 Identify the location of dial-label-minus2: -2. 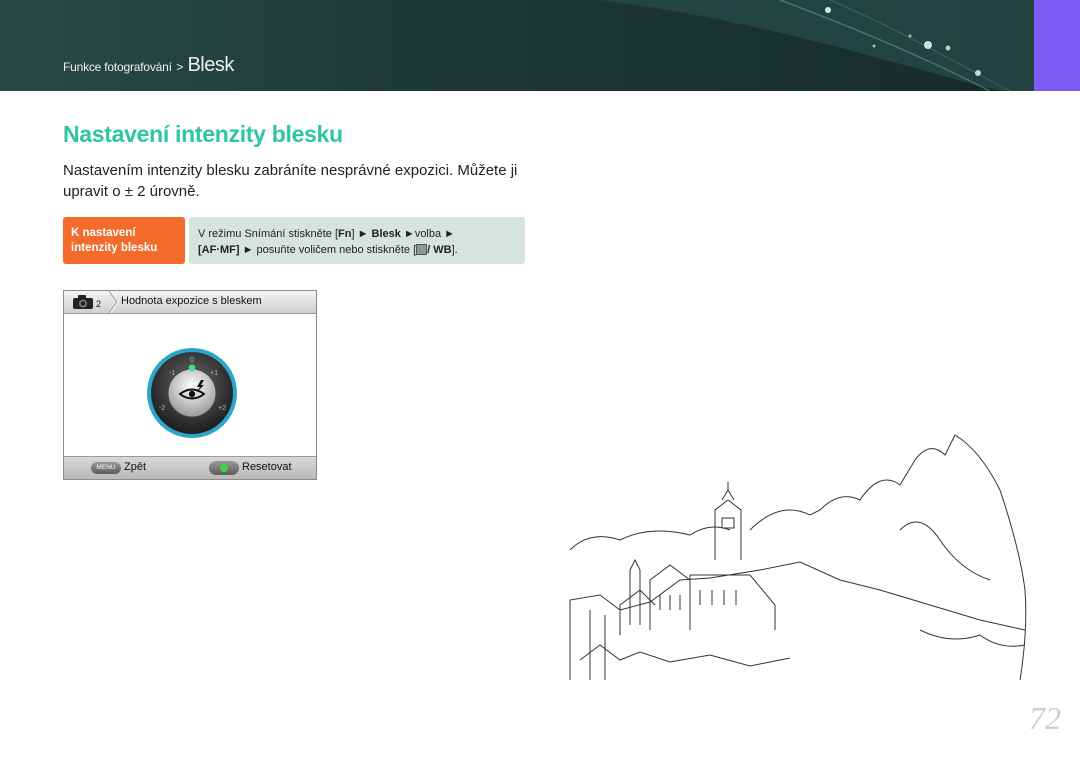
(162, 408).